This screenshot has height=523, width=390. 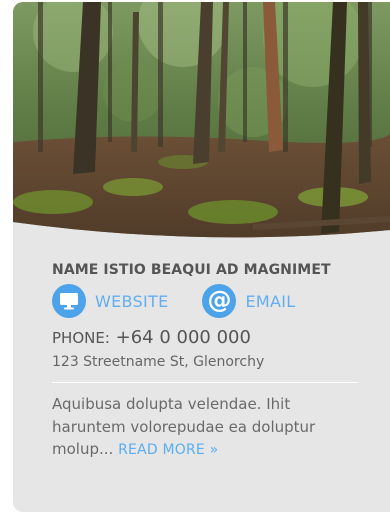 I want to click on phone-label: PHONE:, so click(x=81, y=338).